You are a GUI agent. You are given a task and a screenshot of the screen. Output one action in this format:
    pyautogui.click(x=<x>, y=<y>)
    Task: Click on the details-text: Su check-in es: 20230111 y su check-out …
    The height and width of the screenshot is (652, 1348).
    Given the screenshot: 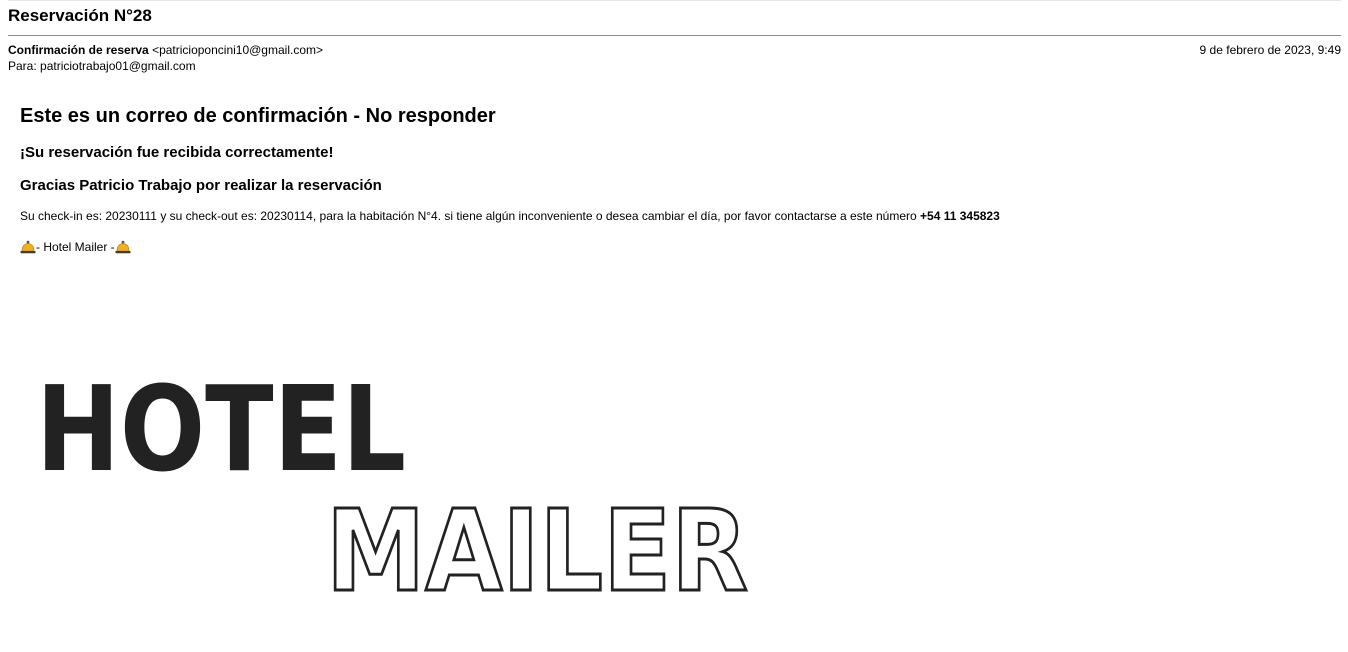 What is the action you would take?
    pyautogui.click(x=470, y=216)
    